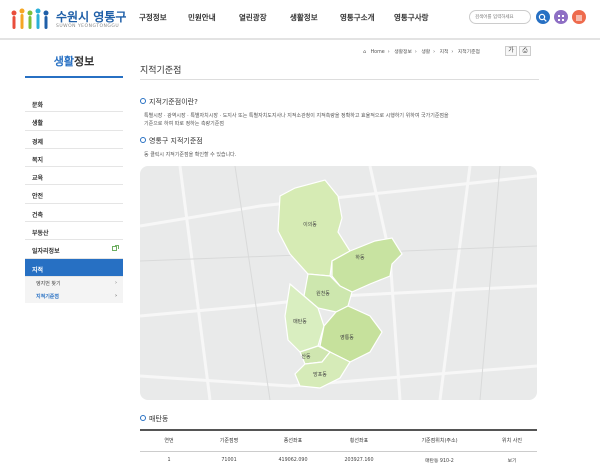  Describe the element at coordinates (30, 18) in the screenshot. I see `logo-people-icon` at that location.